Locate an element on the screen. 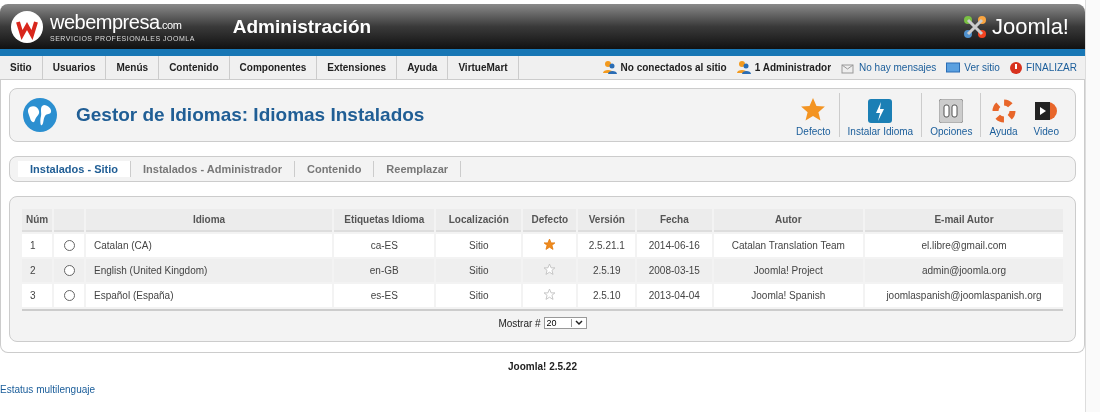 The image size is (1100, 412). column-header: Etiquetas Idioma is located at coordinates (384, 220).